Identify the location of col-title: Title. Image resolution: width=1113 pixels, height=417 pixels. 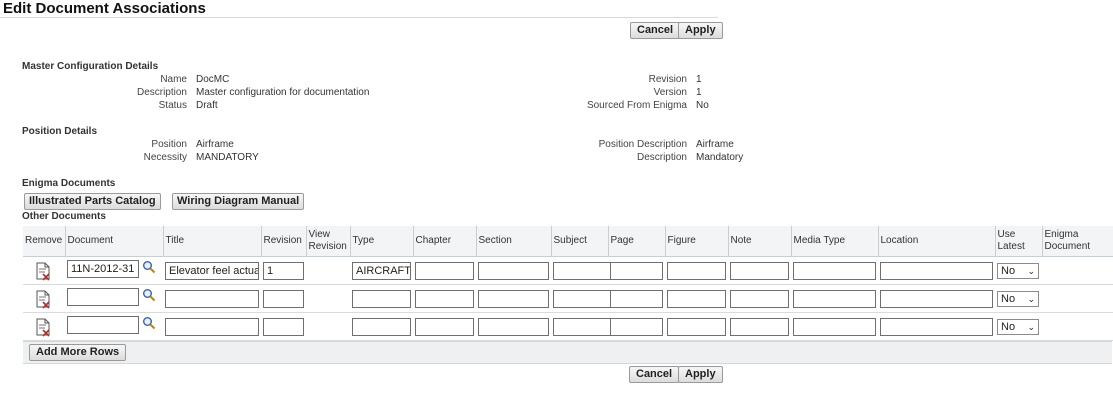
(211, 241).